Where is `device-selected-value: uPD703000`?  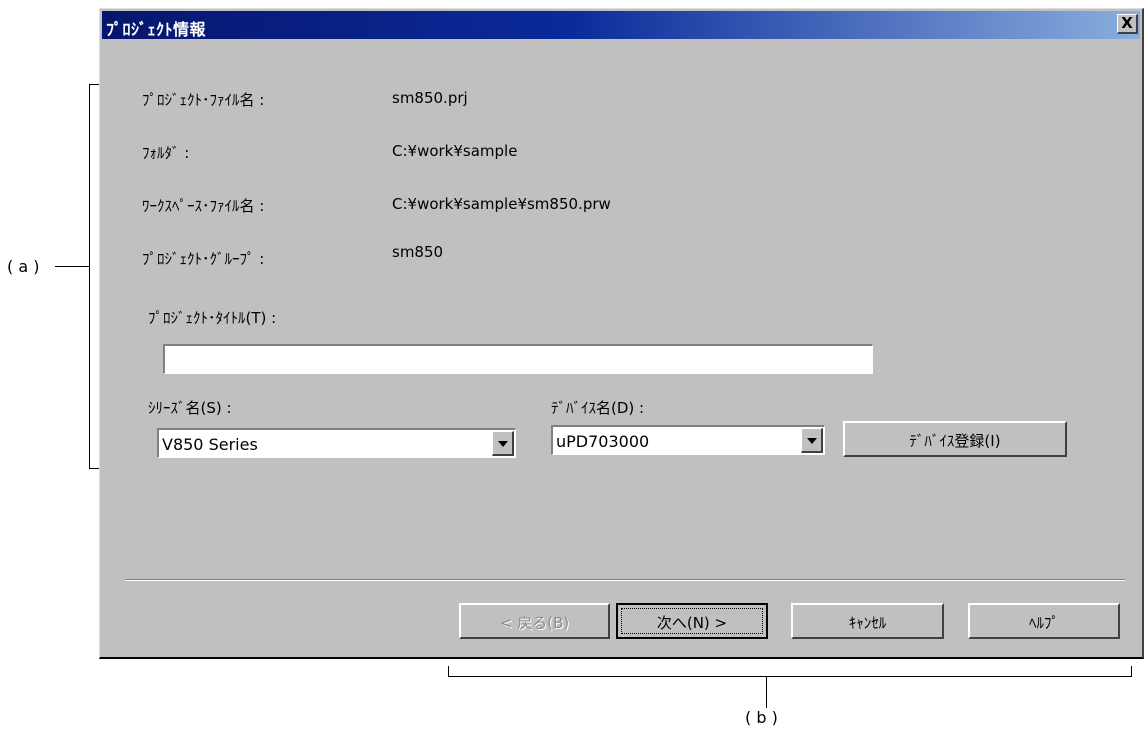
device-selected-value: uPD703000 is located at coordinates (603, 441).